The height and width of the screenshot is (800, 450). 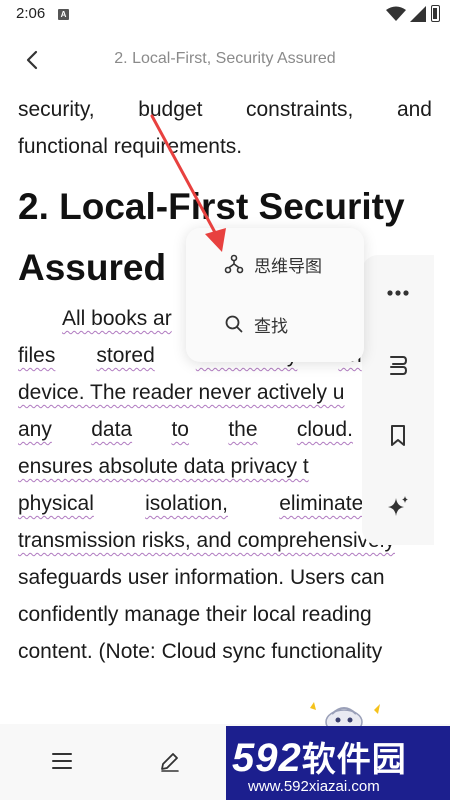 What do you see at coordinates (56, 109) in the screenshot?
I see `word: security,` at bounding box center [56, 109].